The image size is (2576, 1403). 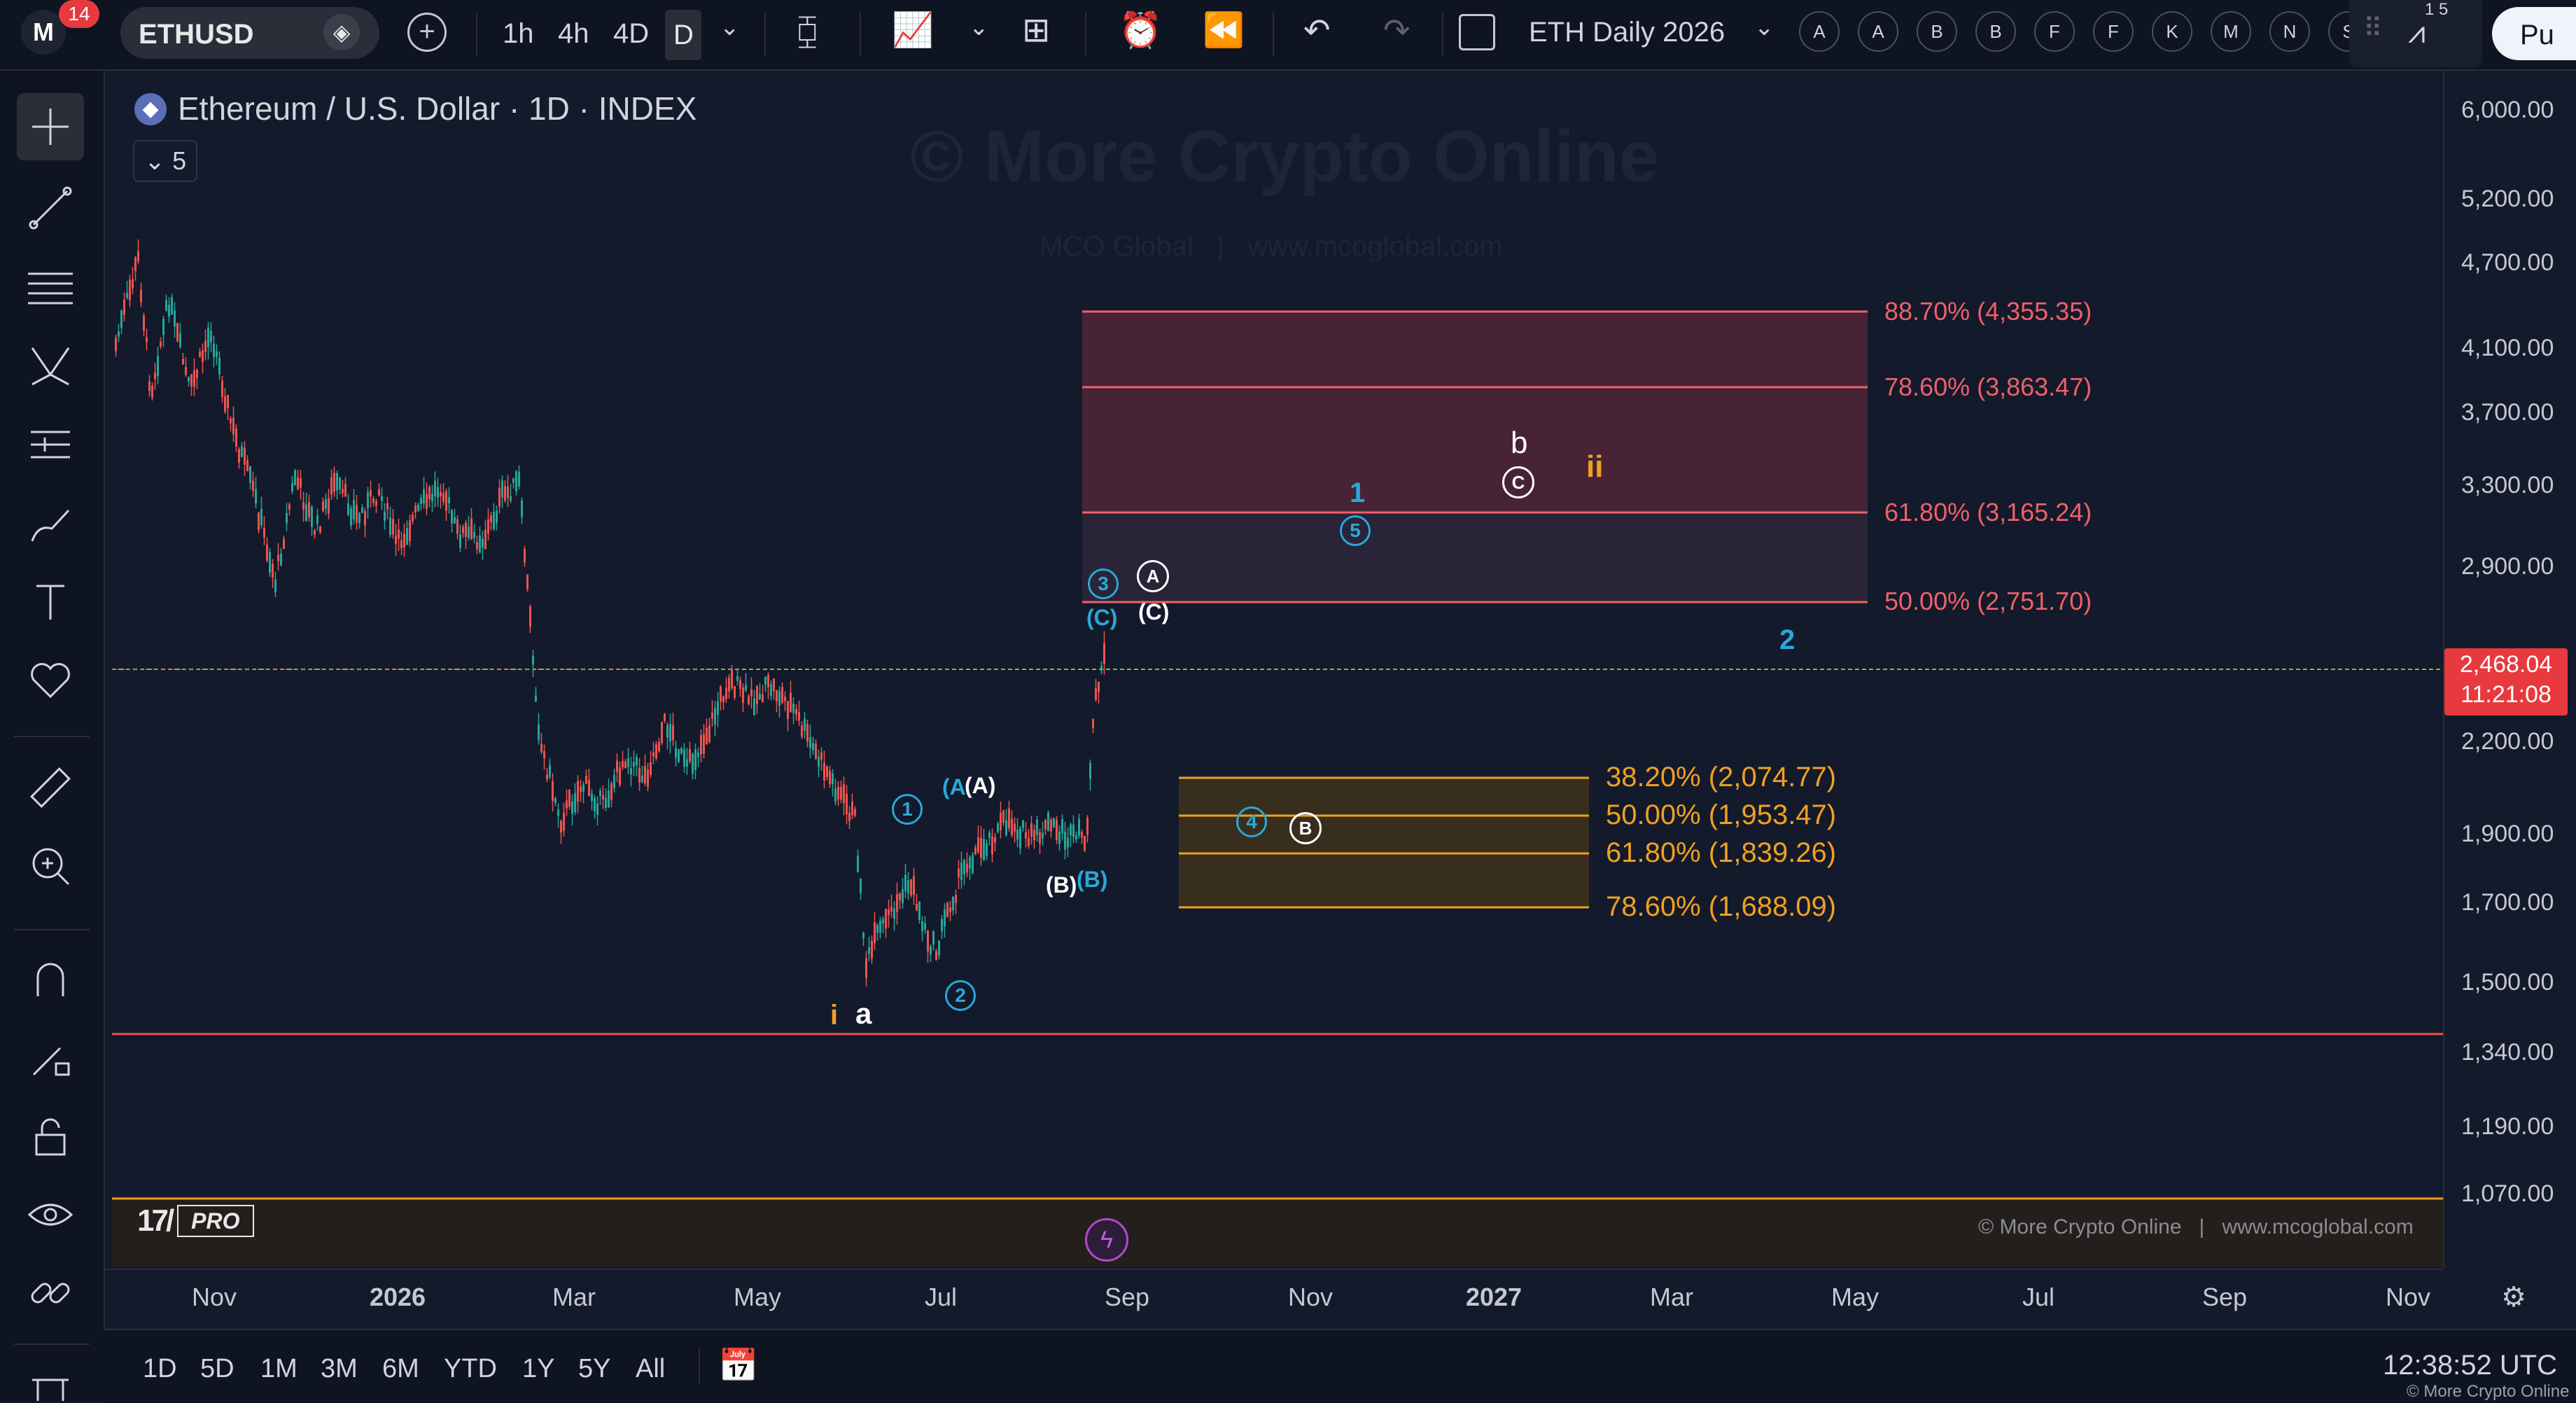 I want to click on indicators-chevron-down-icon: ⌄, so click(x=979, y=27).